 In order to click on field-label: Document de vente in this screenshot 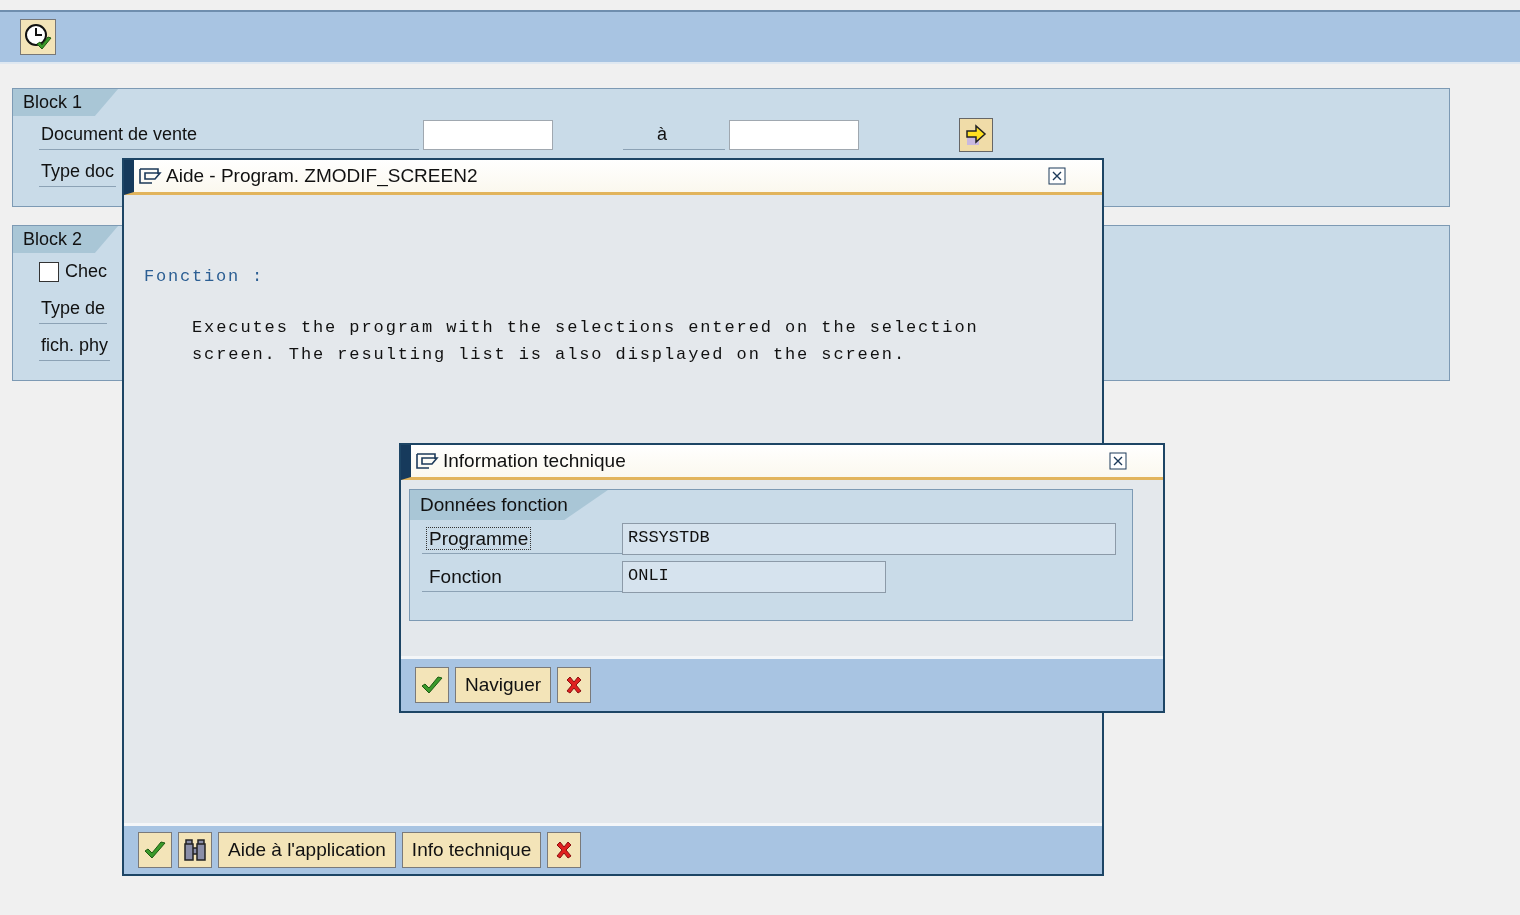, I will do `click(229, 134)`.